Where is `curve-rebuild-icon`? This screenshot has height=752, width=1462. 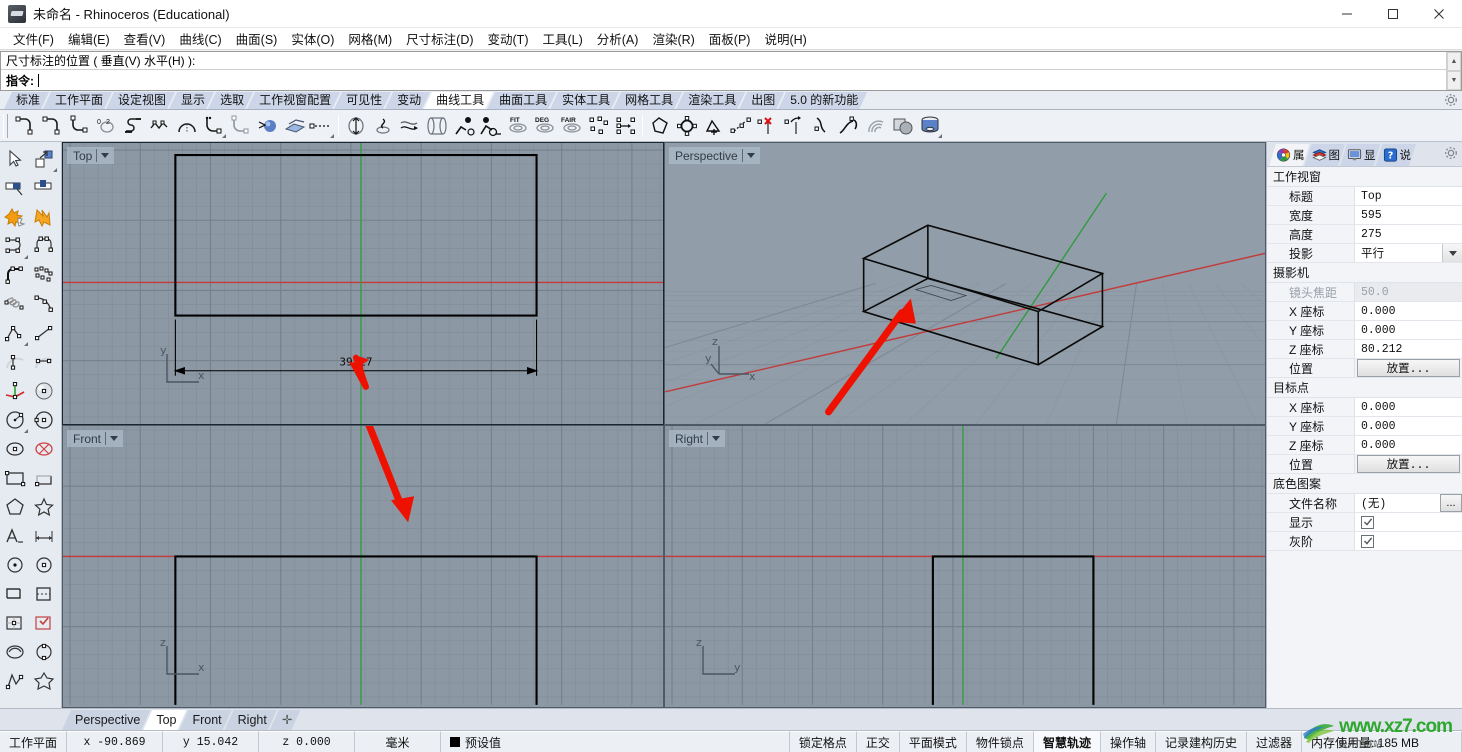 curve-rebuild-icon is located at coordinates (355, 125).